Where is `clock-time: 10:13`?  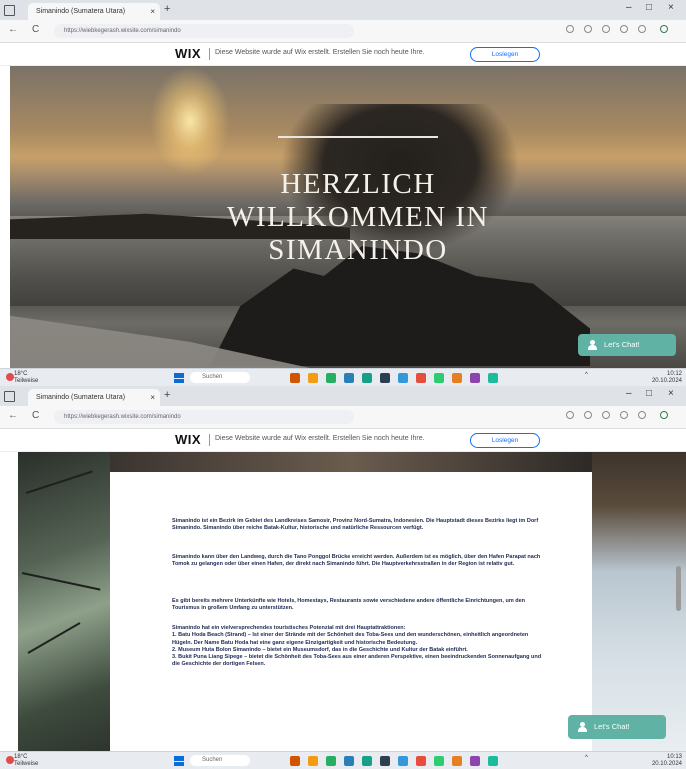 clock-time: 10:13 is located at coordinates (674, 757).